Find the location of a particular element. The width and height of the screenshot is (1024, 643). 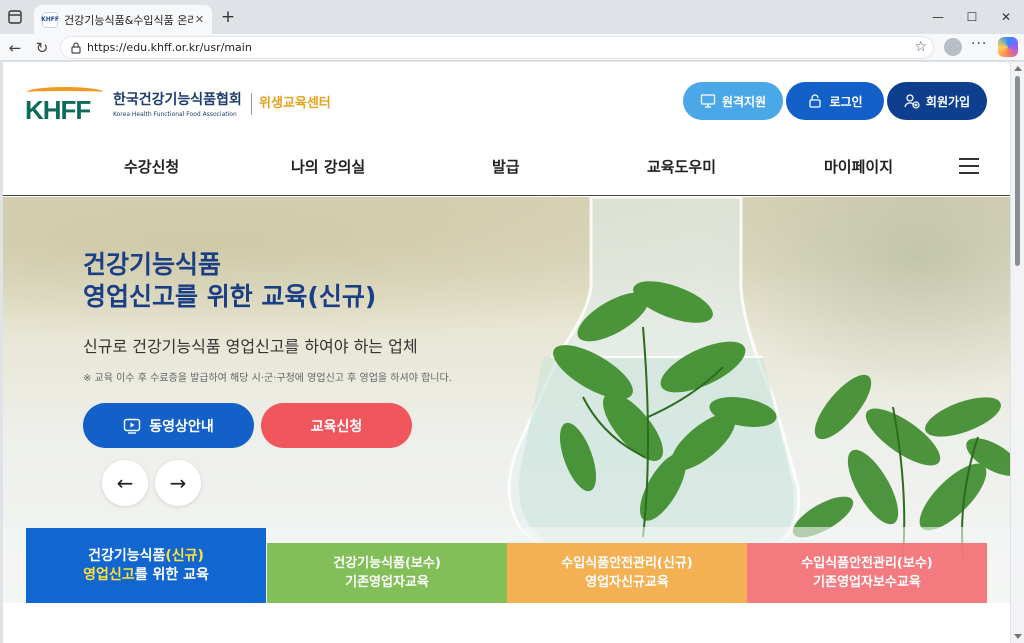

nav-item-my-classroom: 나의 강의실 is located at coordinates (328, 166).